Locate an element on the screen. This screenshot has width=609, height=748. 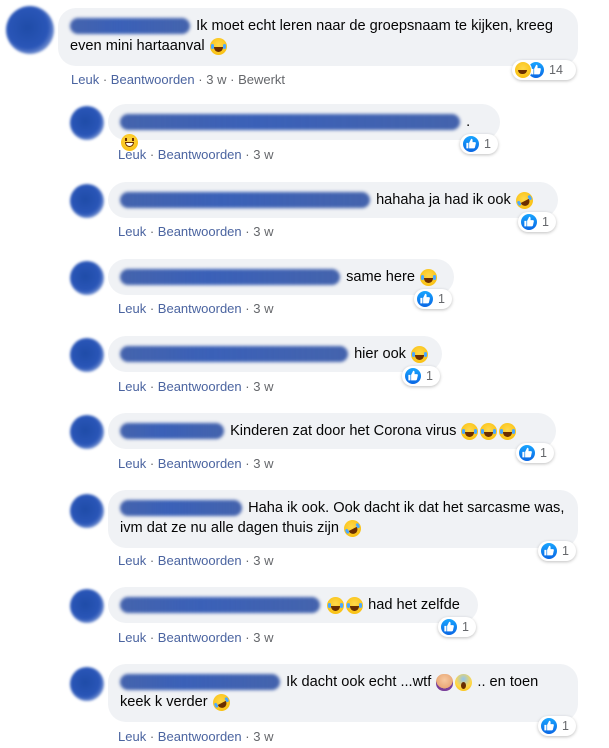
edited-label: Bewerkt is located at coordinates (261, 79).